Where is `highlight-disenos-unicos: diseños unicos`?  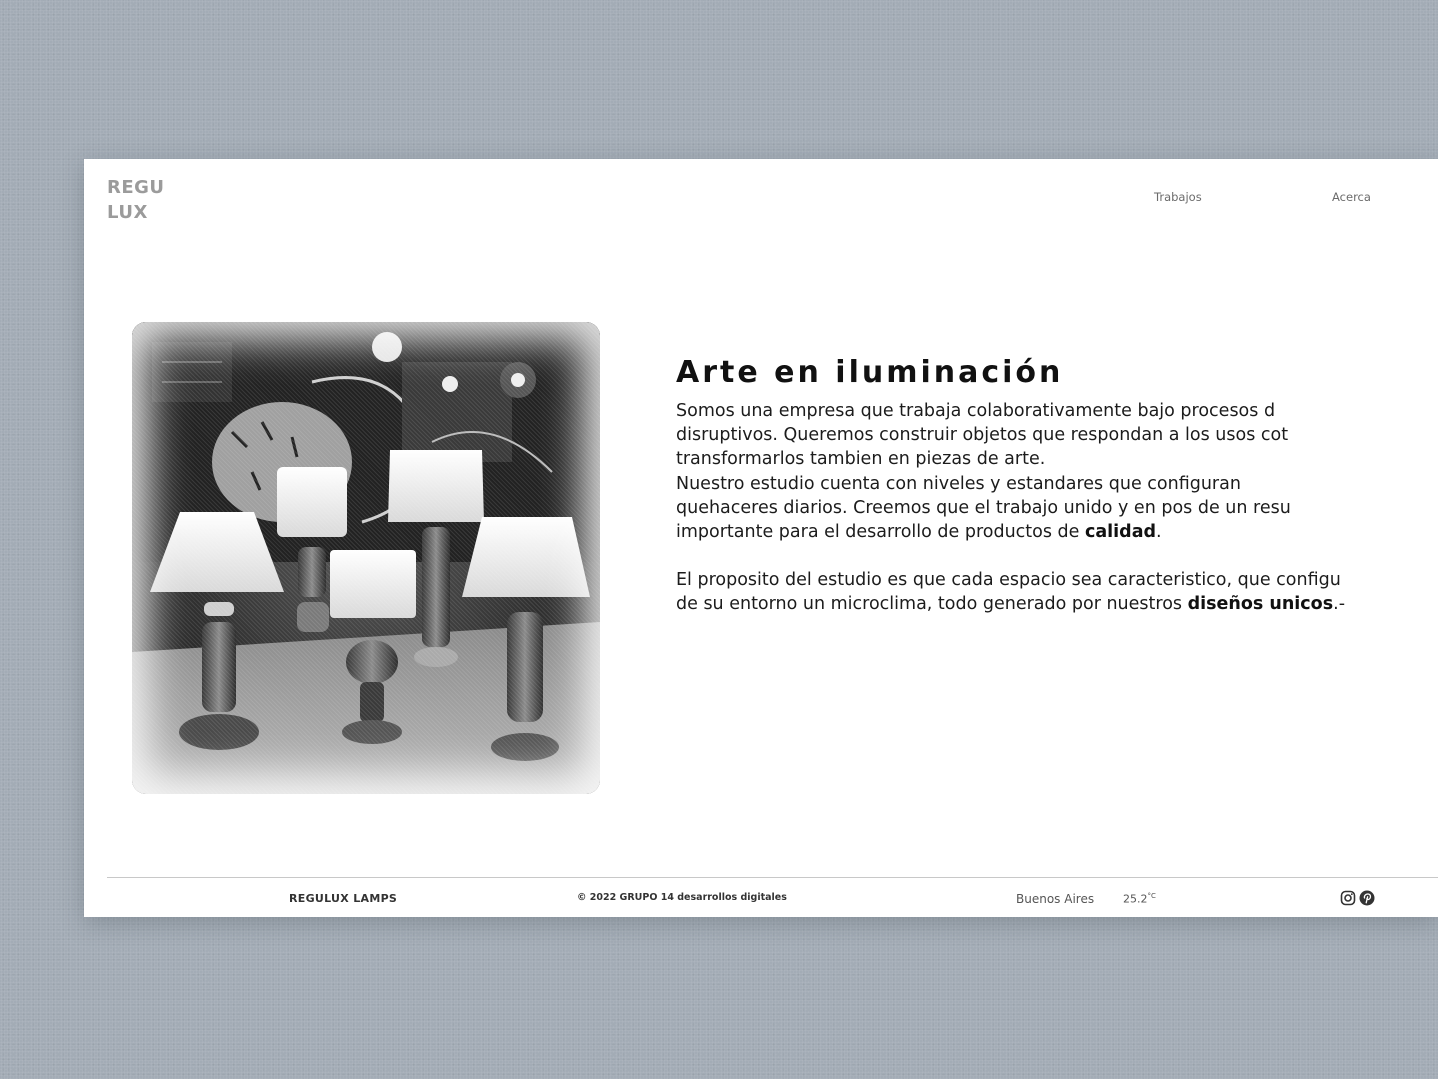
highlight-disenos-unicos: diseños unicos is located at coordinates (1260, 604).